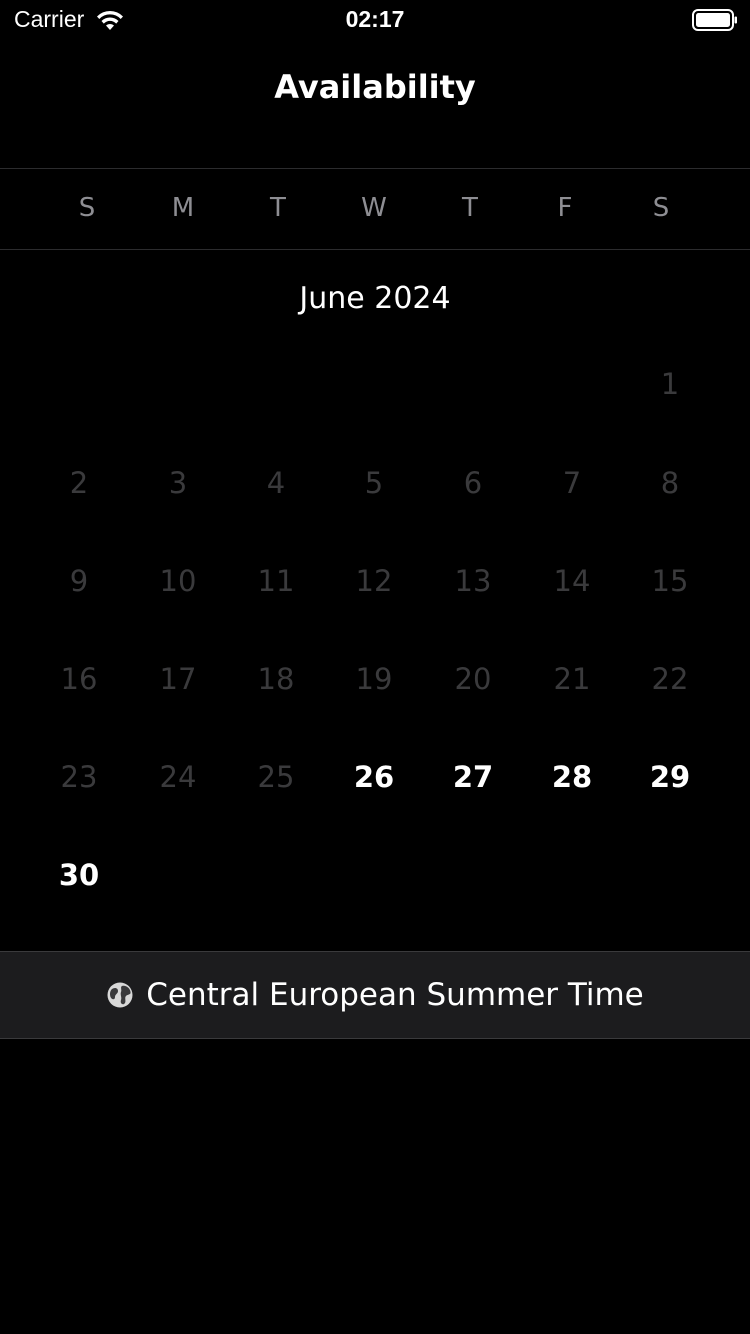  What do you see at coordinates (473, 679) in the screenshot?
I see `calendar-day-20: 20` at bounding box center [473, 679].